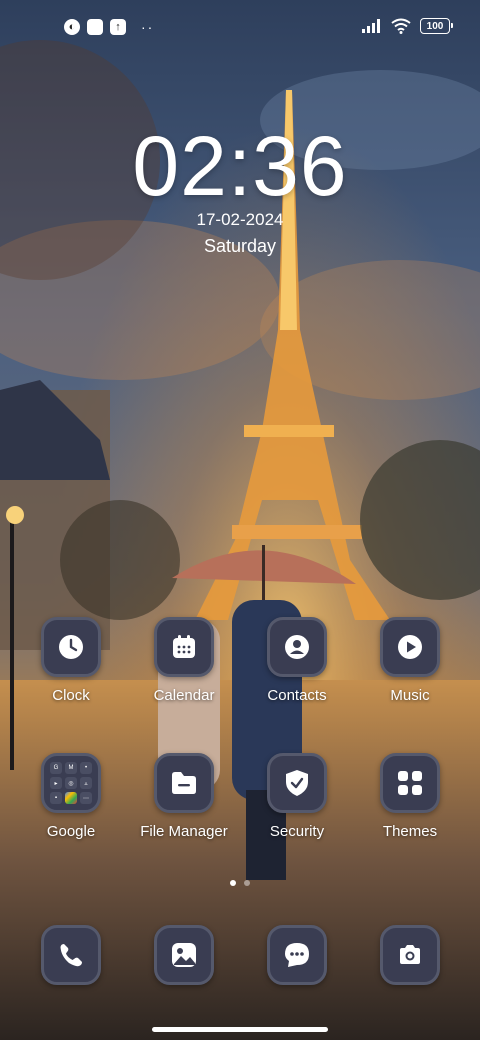  Describe the element at coordinates (86, 783) in the screenshot. I see `drive-mini-icon: ▵` at that location.